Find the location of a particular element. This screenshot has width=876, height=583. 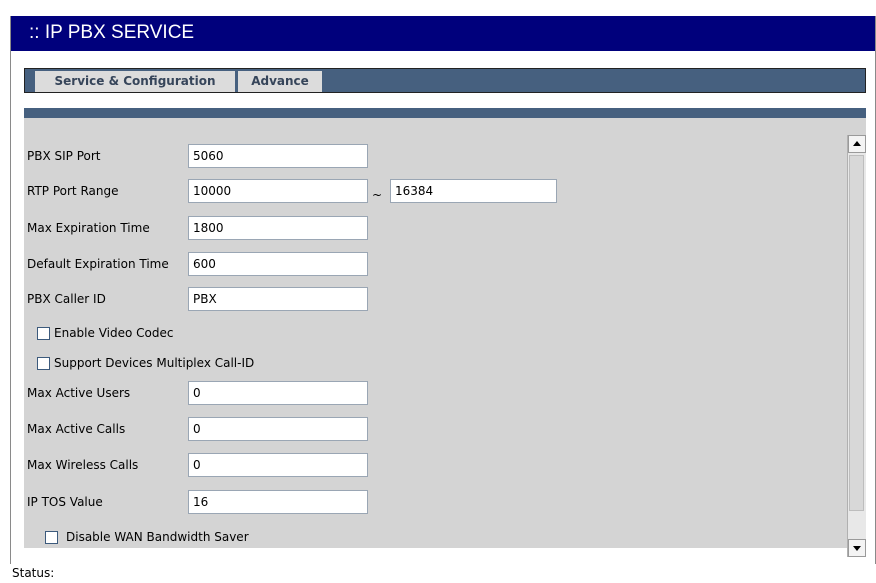

ip-tos-value-input is located at coordinates (278, 502).